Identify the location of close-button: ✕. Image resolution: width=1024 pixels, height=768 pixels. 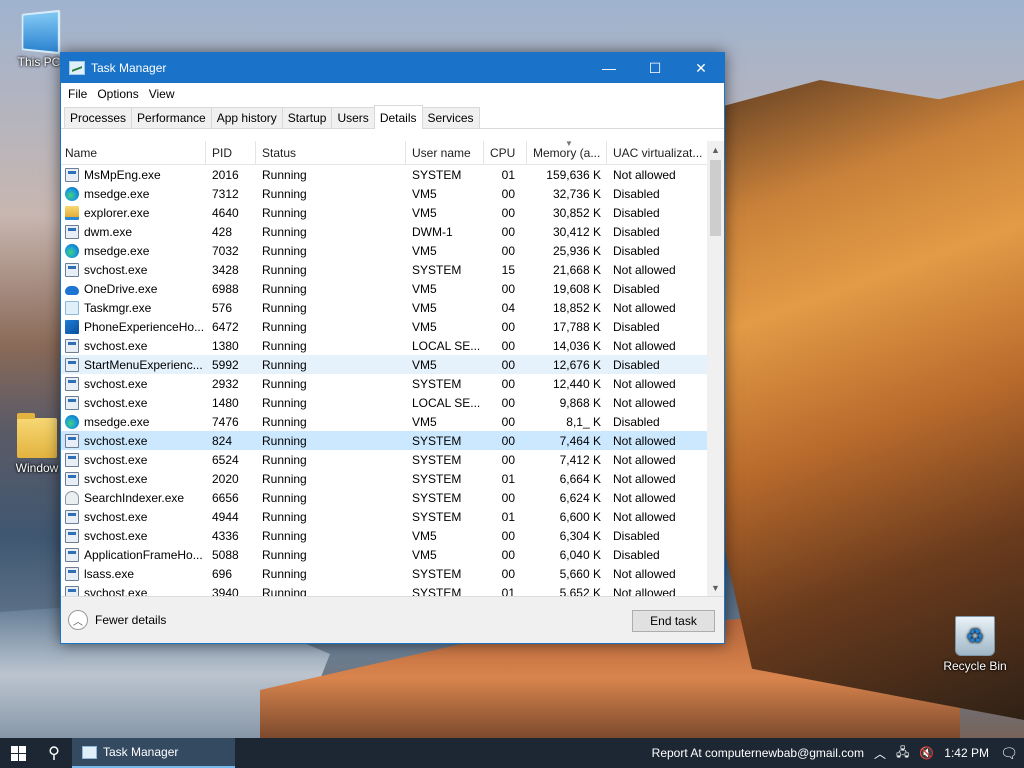
(701, 68).